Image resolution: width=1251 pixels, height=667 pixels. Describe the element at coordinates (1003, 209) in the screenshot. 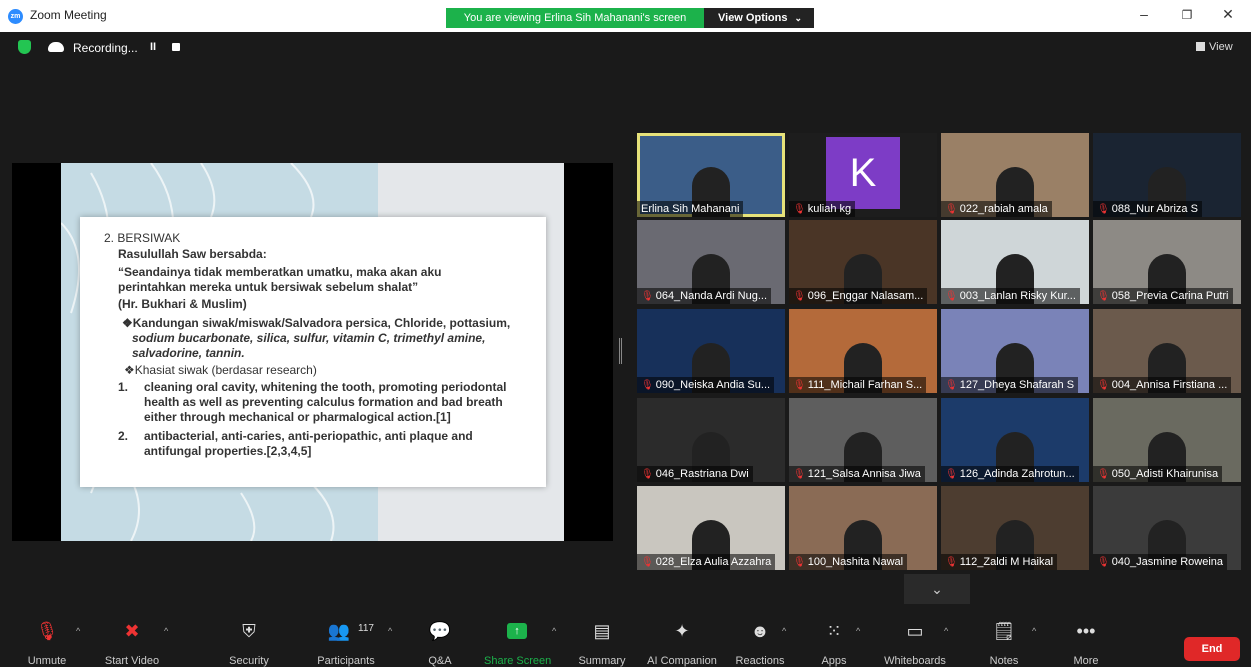

I see `participant-name: 022_rabiah amala` at that location.